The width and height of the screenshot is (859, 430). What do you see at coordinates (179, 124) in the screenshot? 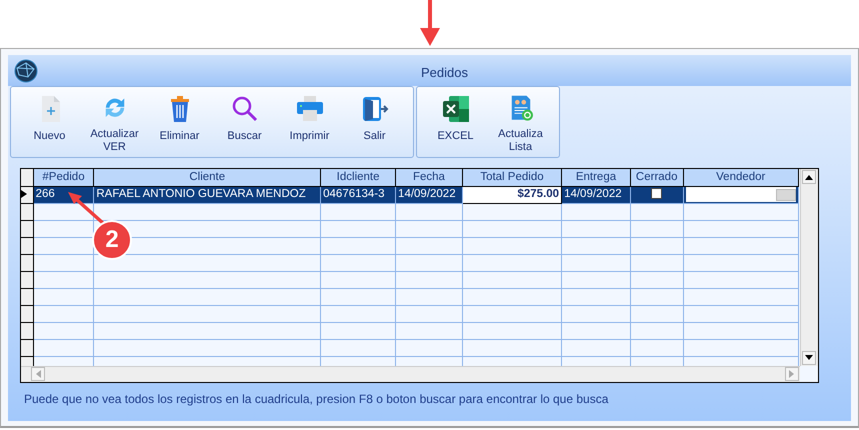
I see `toolbar-button: Eliminar` at bounding box center [179, 124].